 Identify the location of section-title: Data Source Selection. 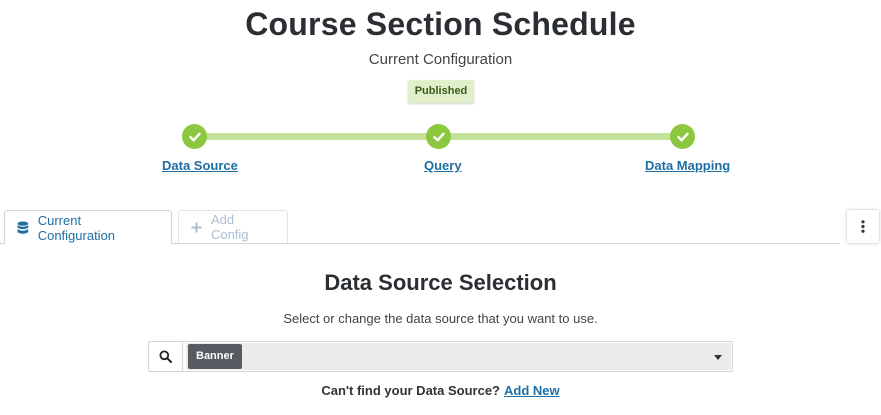
(440, 282).